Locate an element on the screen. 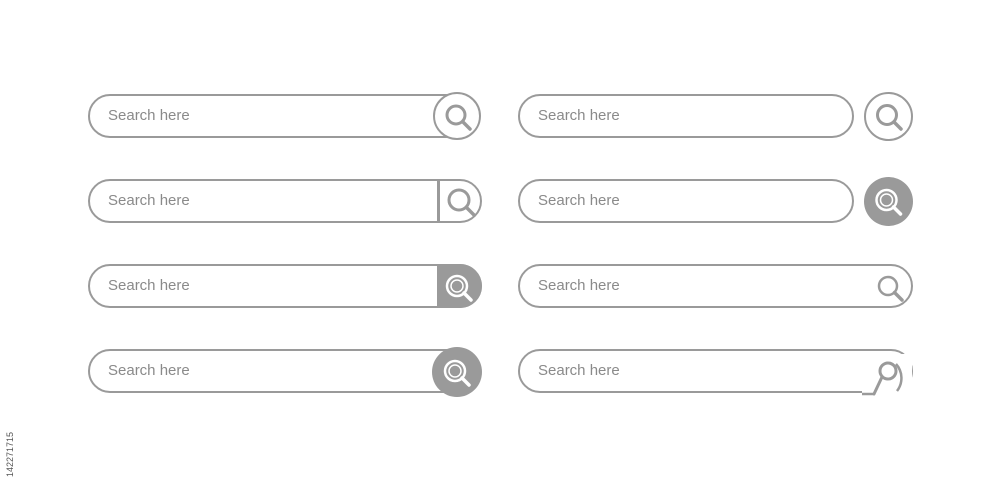 The height and width of the screenshot is (491, 1000). search-bar-7: Search here is located at coordinates (715, 286).